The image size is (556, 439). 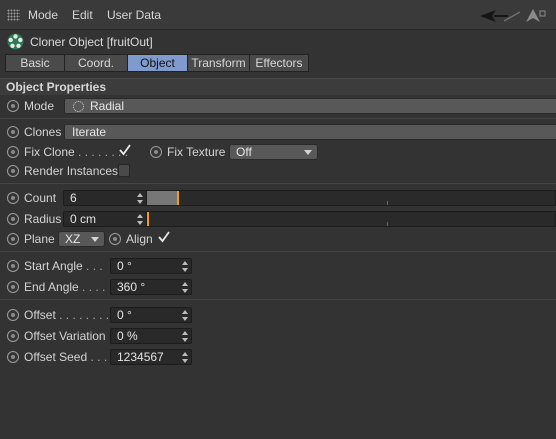 What do you see at coordinates (151, 287) in the screenshot?
I see `end-angle-input: 360 °` at bounding box center [151, 287].